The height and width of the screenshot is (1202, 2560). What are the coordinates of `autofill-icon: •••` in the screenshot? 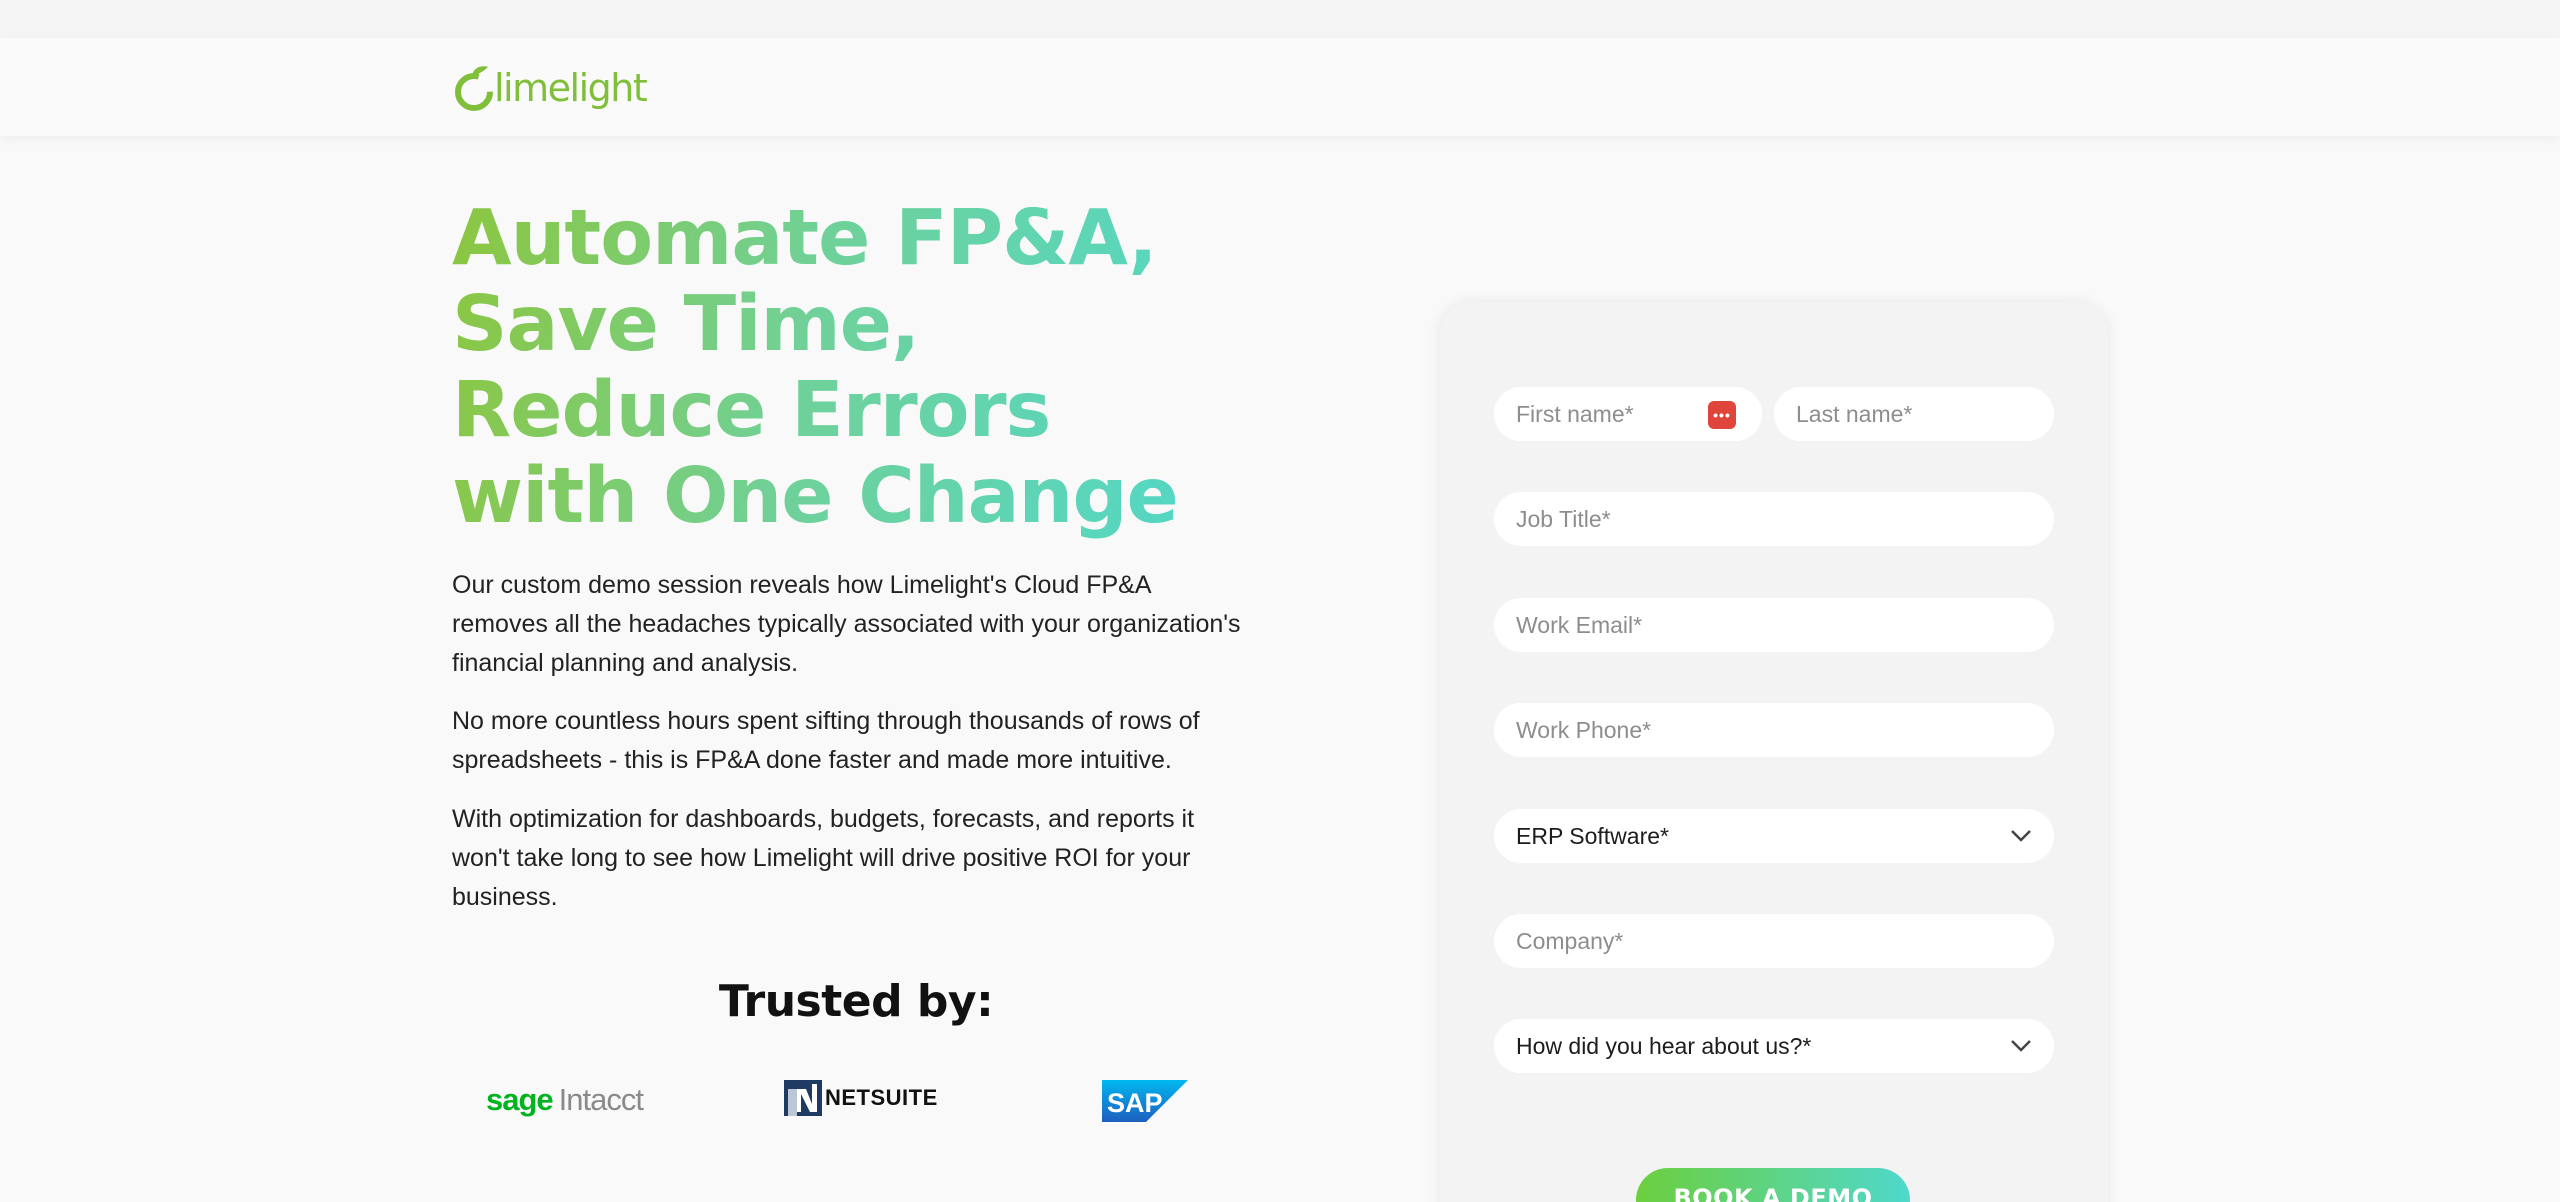 It's located at (1722, 415).